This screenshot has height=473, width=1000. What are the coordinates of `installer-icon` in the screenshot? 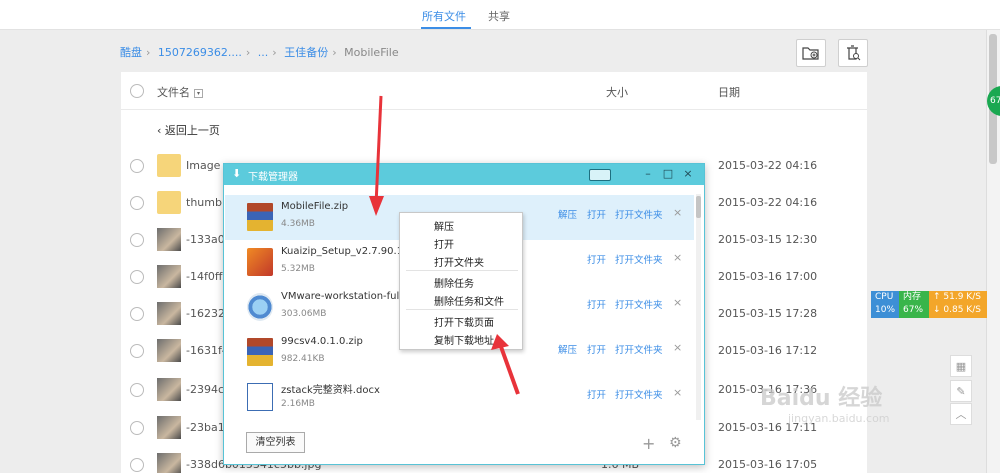 It's located at (260, 262).